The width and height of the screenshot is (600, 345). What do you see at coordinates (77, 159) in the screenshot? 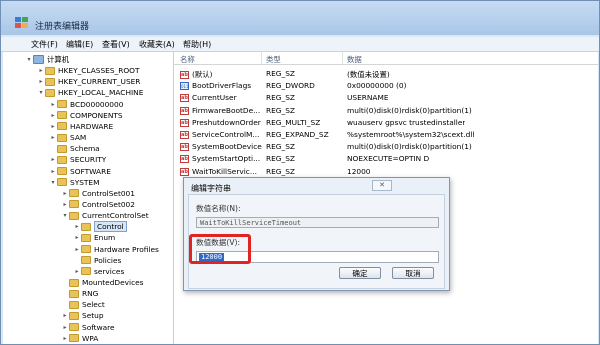
I see `tree-item: ▸ SECURITY` at bounding box center [77, 159].